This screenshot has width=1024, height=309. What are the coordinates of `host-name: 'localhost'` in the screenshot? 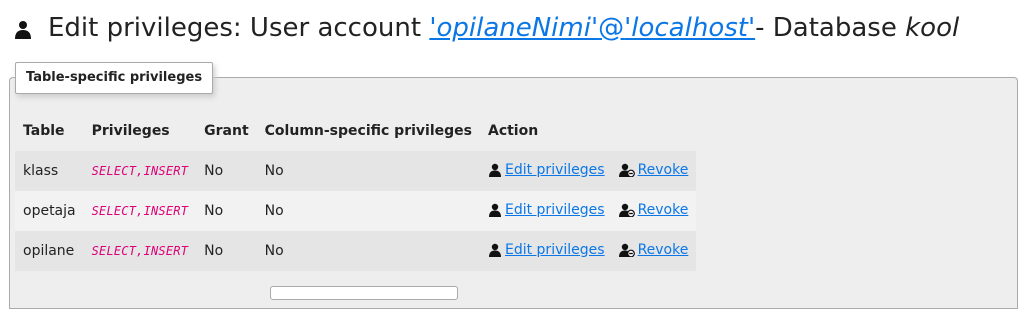 It's located at (690, 28).